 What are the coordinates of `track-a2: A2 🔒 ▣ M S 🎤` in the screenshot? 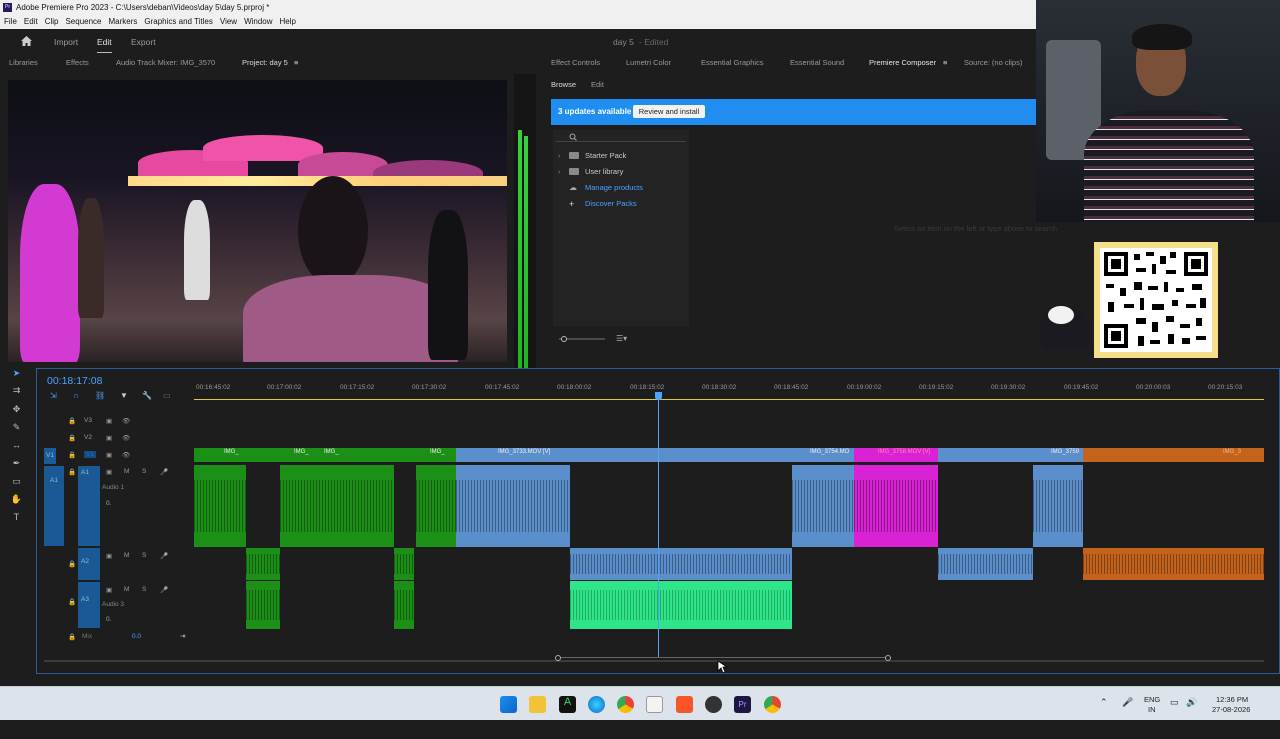 It's located at (119, 565).